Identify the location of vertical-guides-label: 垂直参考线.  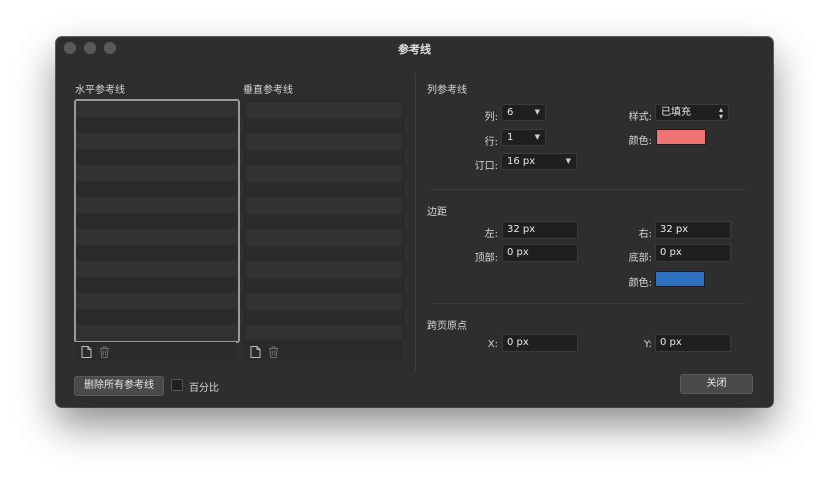
(268, 90).